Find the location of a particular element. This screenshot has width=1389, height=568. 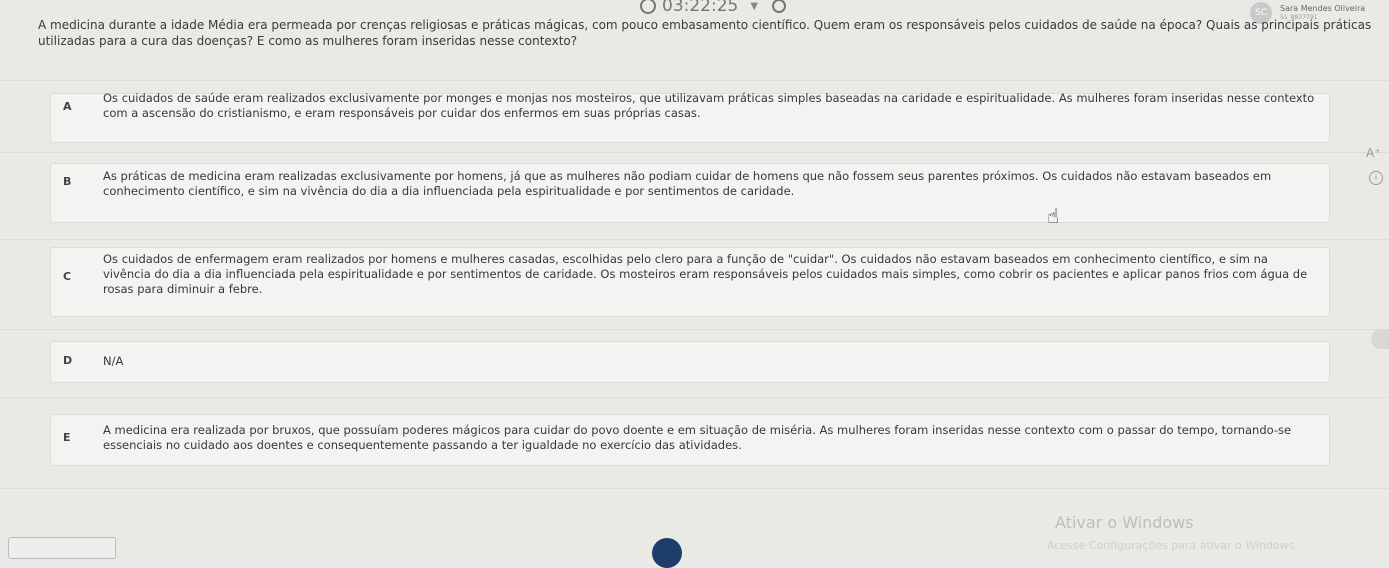

side-panel-handle is located at coordinates (1380, 339).